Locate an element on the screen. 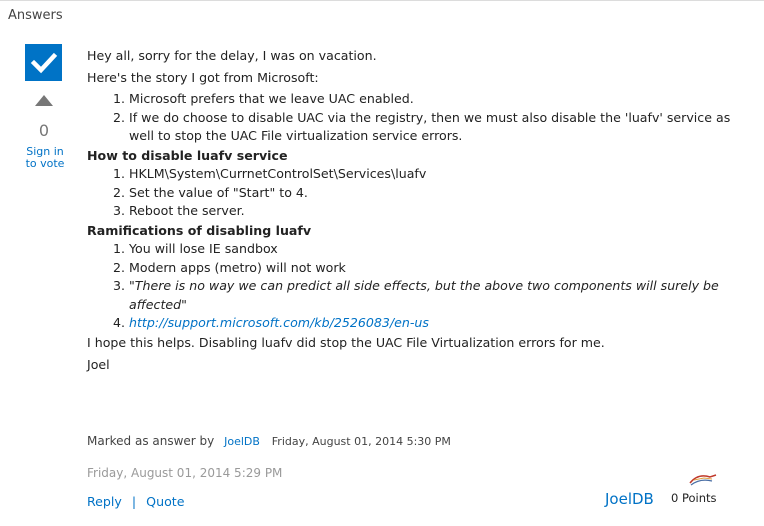 The height and width of the screenshot is (526, 764). section-title: Answers is located at coordinates (35, 15).